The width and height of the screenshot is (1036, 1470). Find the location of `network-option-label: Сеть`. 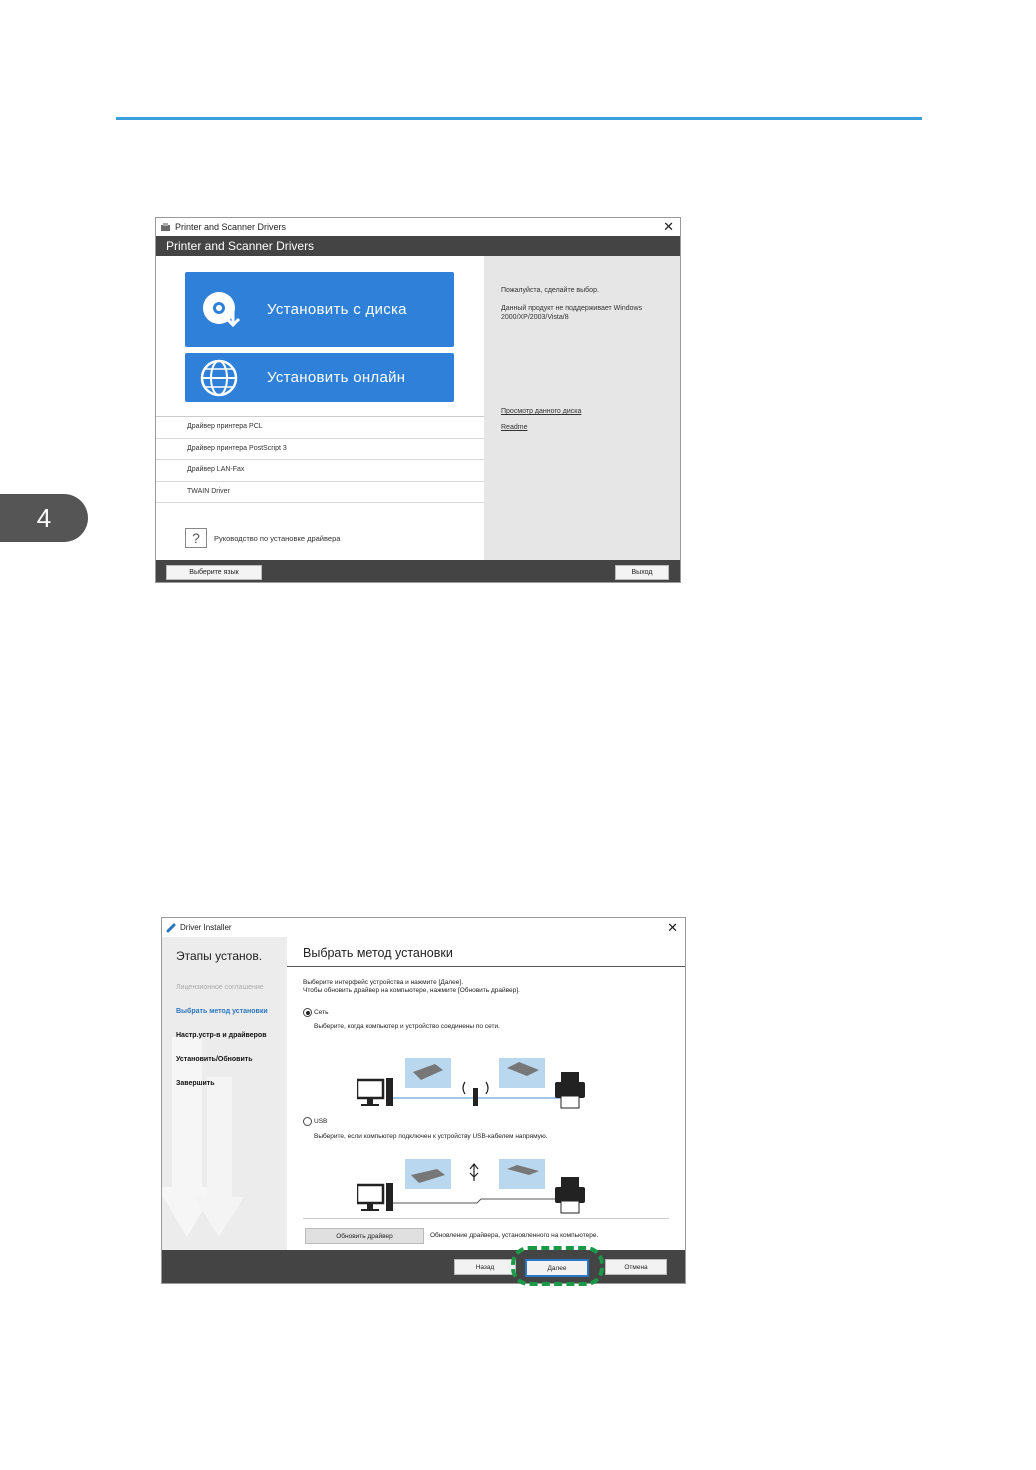

network-option-label: Сеть is located at coordinates (321, 1012).